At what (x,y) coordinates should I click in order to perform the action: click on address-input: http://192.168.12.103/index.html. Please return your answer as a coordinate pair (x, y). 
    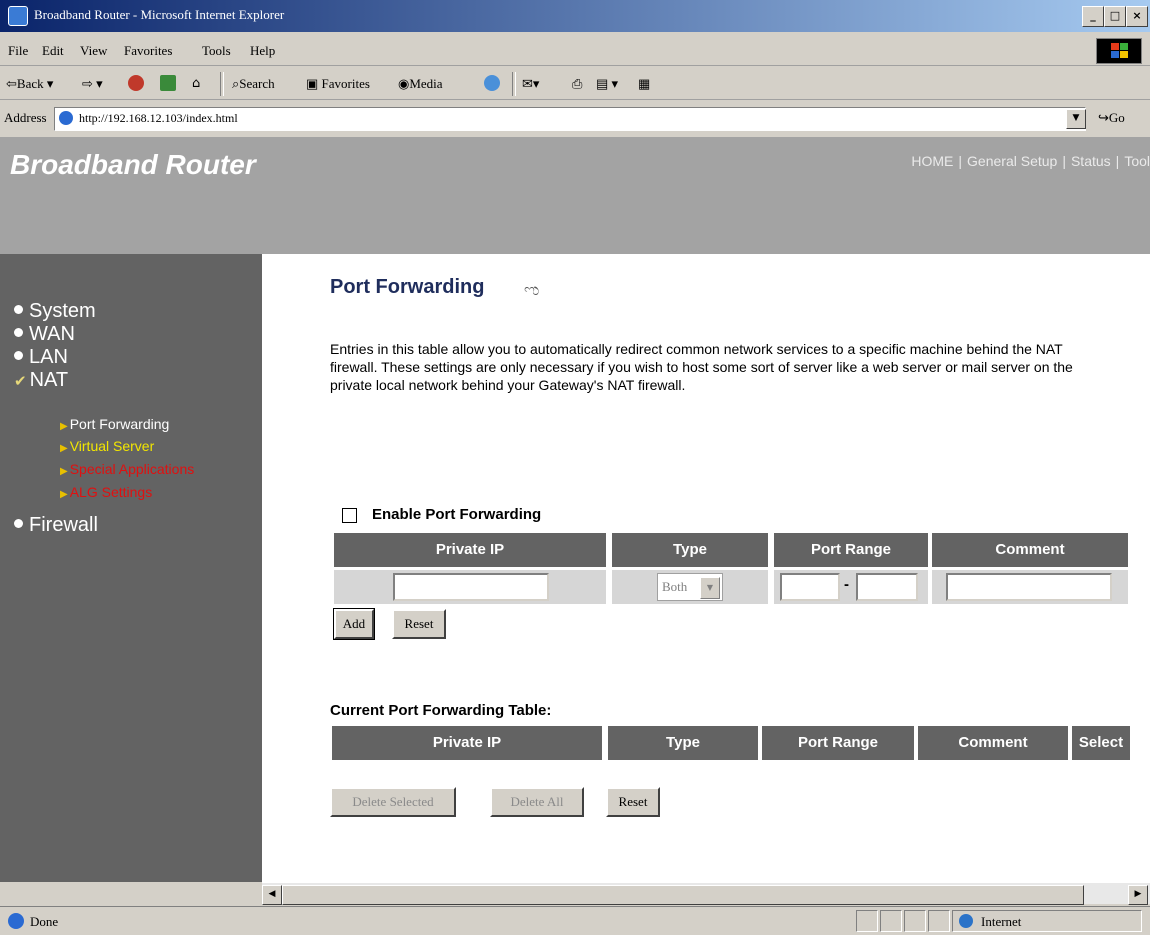
    Looking at the image, I should click on (570, 119).